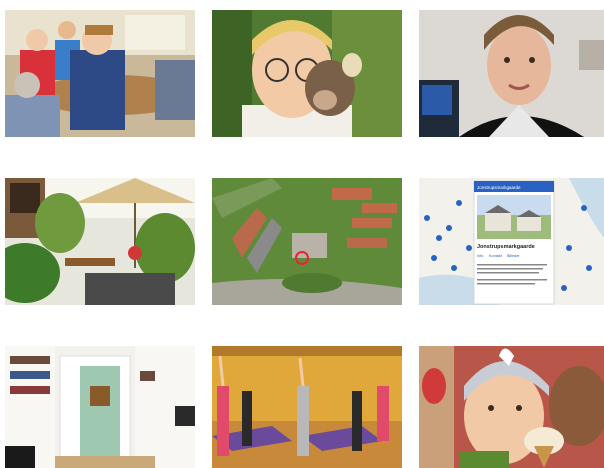  I want to click on photo-girl-with-ice-cream-icon, so click(511, 407).